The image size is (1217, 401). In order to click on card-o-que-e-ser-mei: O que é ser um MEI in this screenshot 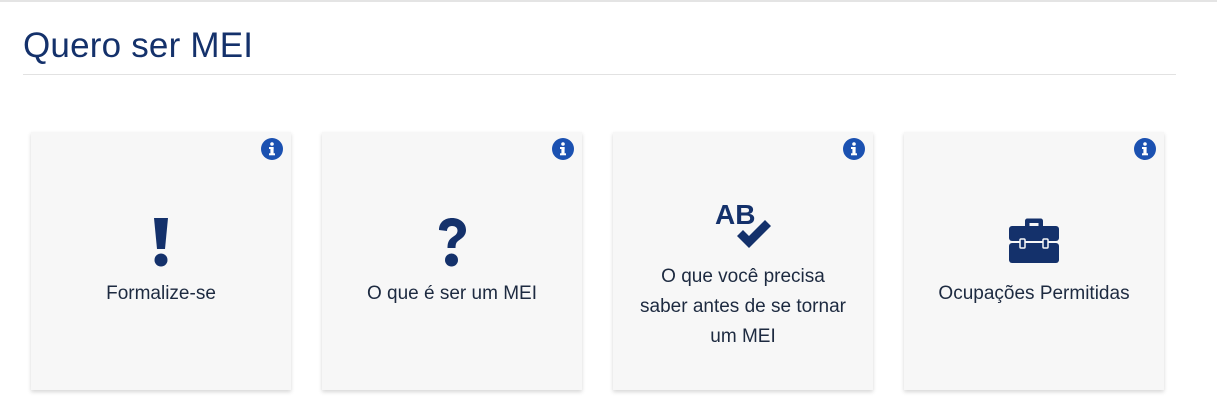, I will do `click(452, 261)`.